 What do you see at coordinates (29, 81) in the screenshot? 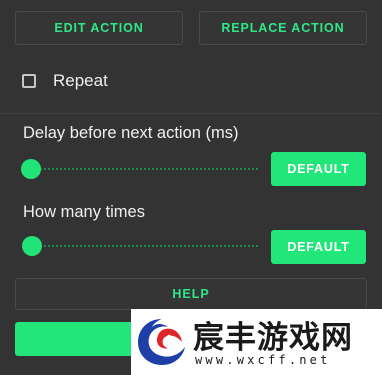
I see `checkbox-unchecked-icon` at bounding box center [29, 81].